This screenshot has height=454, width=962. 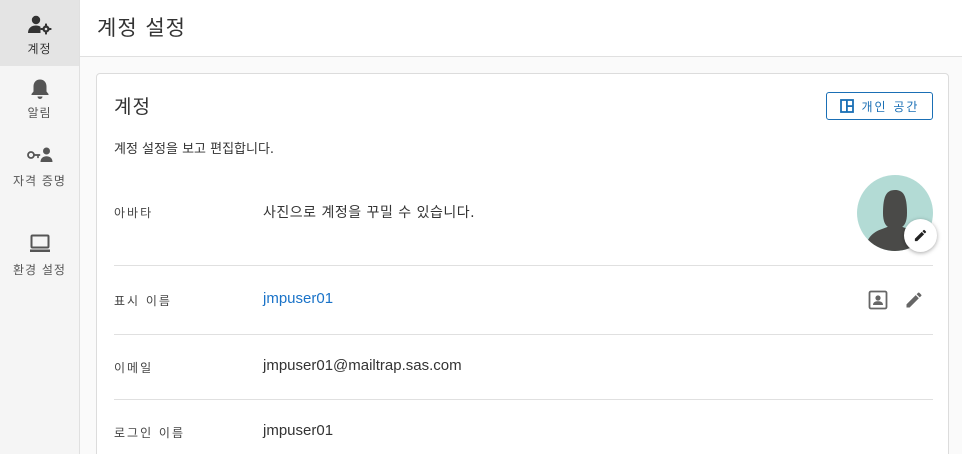 What do you see at coordinates (40, 227) in the screenshot?
I see `sidebar: 계정 알림 자격 증명 환경 설정` at bounding box center [40, 227].